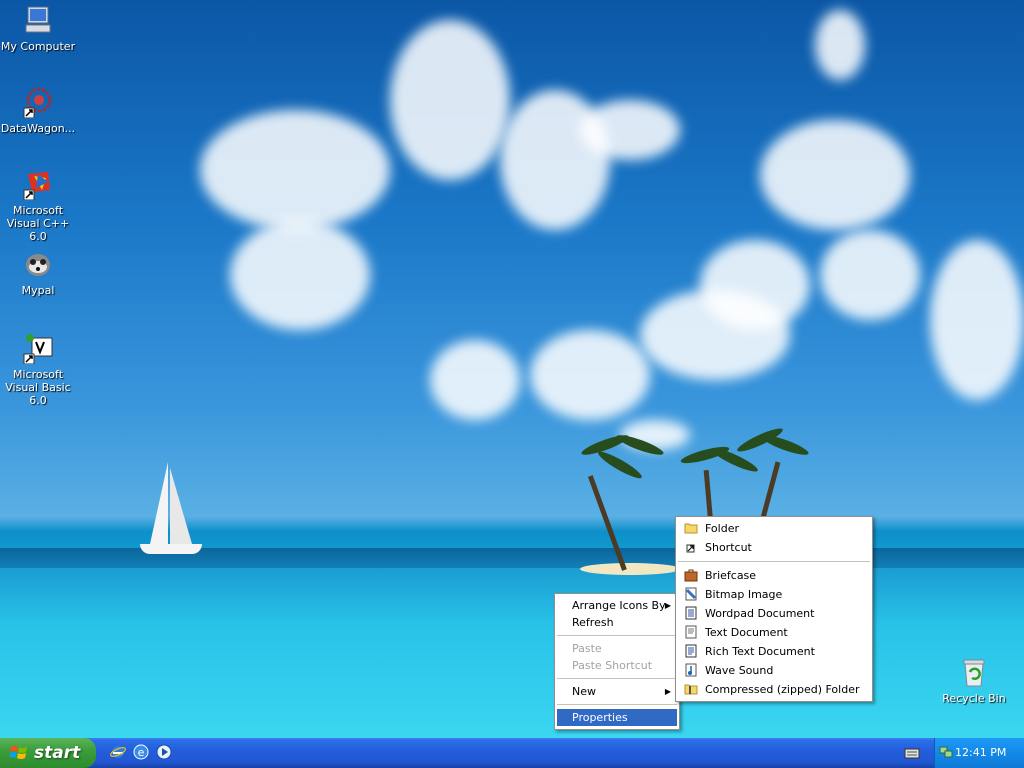 The width and height of the screenshot is (1024, 768). I want to click on desktop-icon-visual-basic: Microsoft Visual Basic 6.0, so click(38, 369).